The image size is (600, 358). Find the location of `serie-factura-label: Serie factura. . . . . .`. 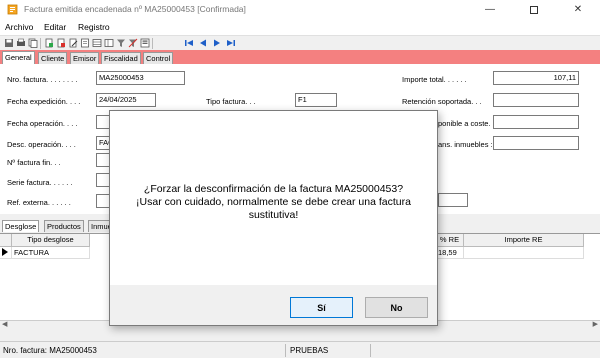

serie-factura-label: Serie factura. . . . . . is located at coordinates (40, 182).